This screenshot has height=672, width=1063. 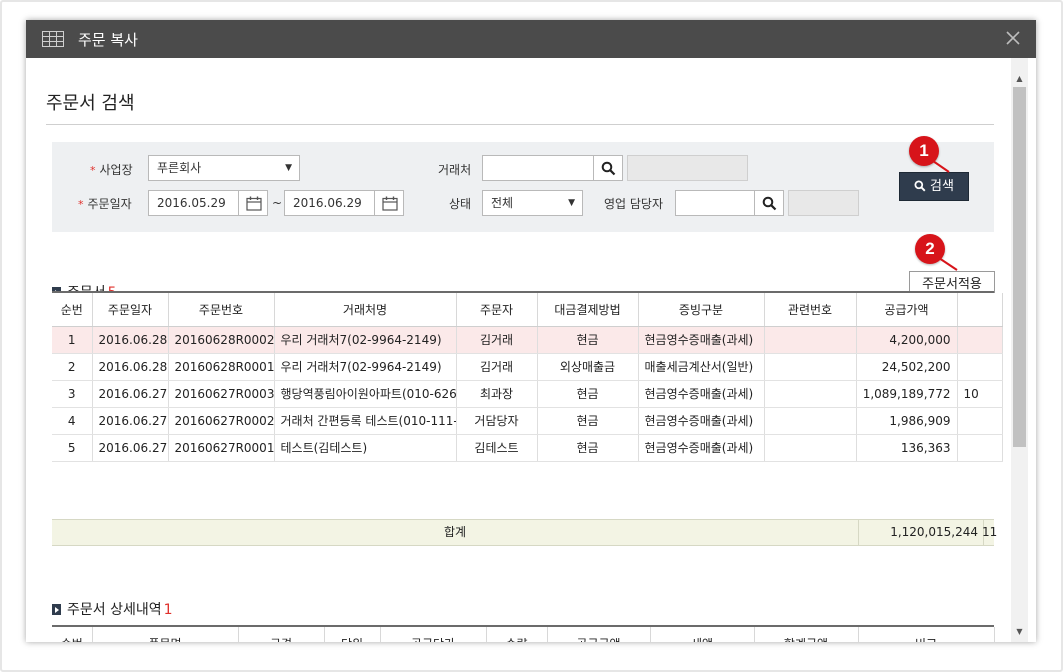 What do you see at coordinates (72, 634) in the screenshot?
I see `details-column-header: 순번` at bounding box center [72, 634].